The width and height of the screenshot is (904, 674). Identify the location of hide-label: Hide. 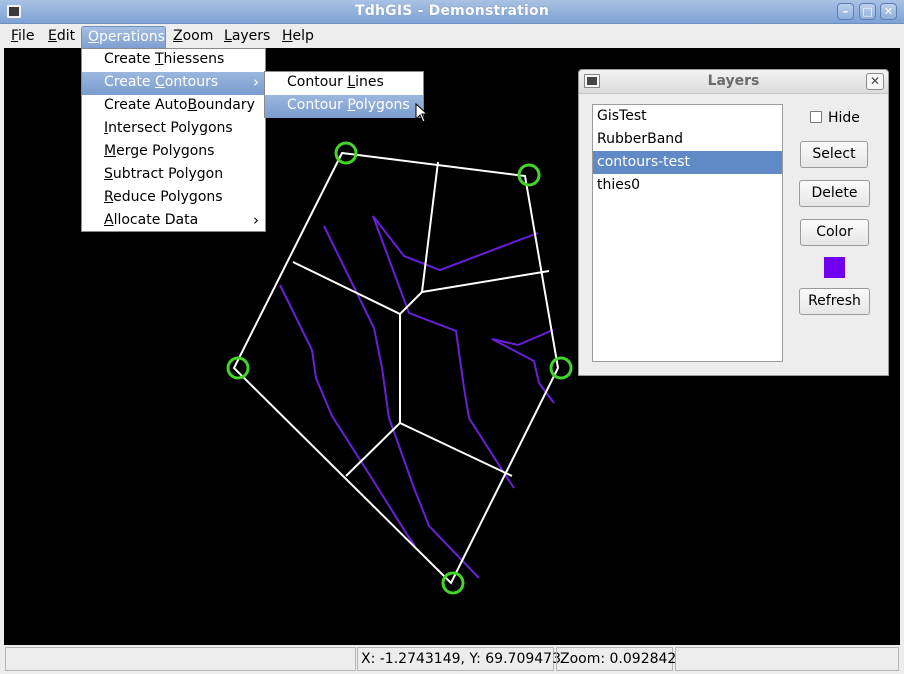
(844, 118).